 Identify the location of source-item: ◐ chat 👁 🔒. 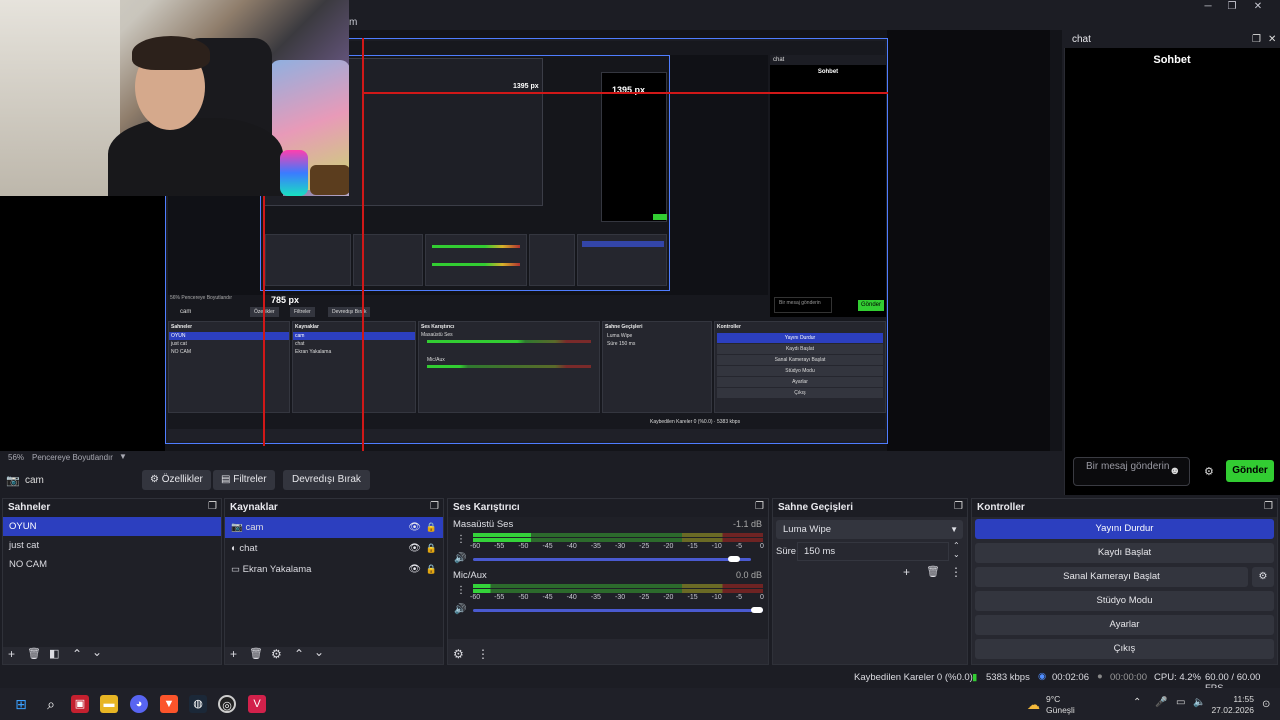
(334, 548).